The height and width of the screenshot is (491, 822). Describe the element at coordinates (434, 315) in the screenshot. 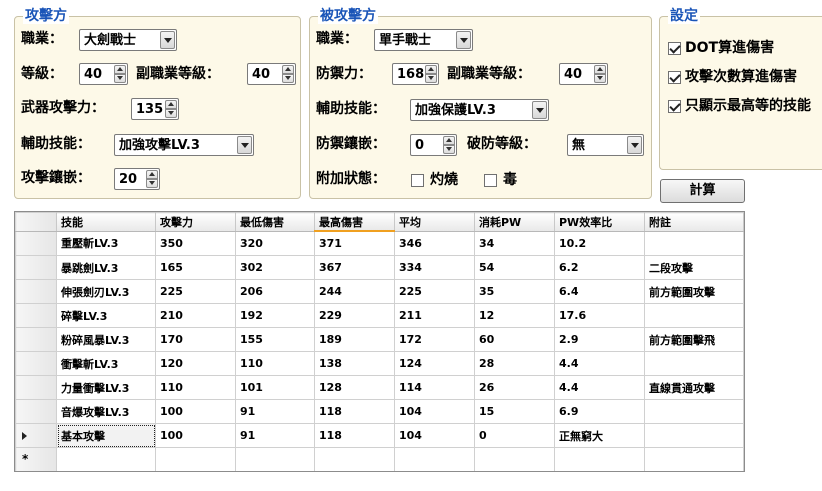

I see `cell-average: 211` at that location.